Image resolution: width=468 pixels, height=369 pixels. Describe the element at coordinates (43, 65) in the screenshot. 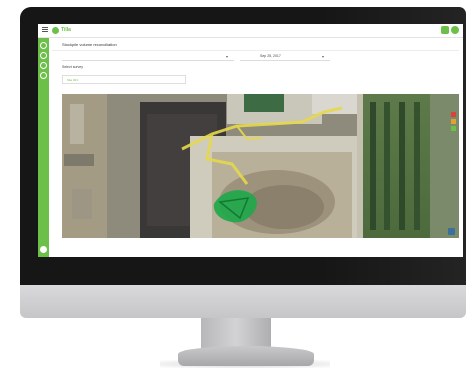

I see `map-icon` at that location.